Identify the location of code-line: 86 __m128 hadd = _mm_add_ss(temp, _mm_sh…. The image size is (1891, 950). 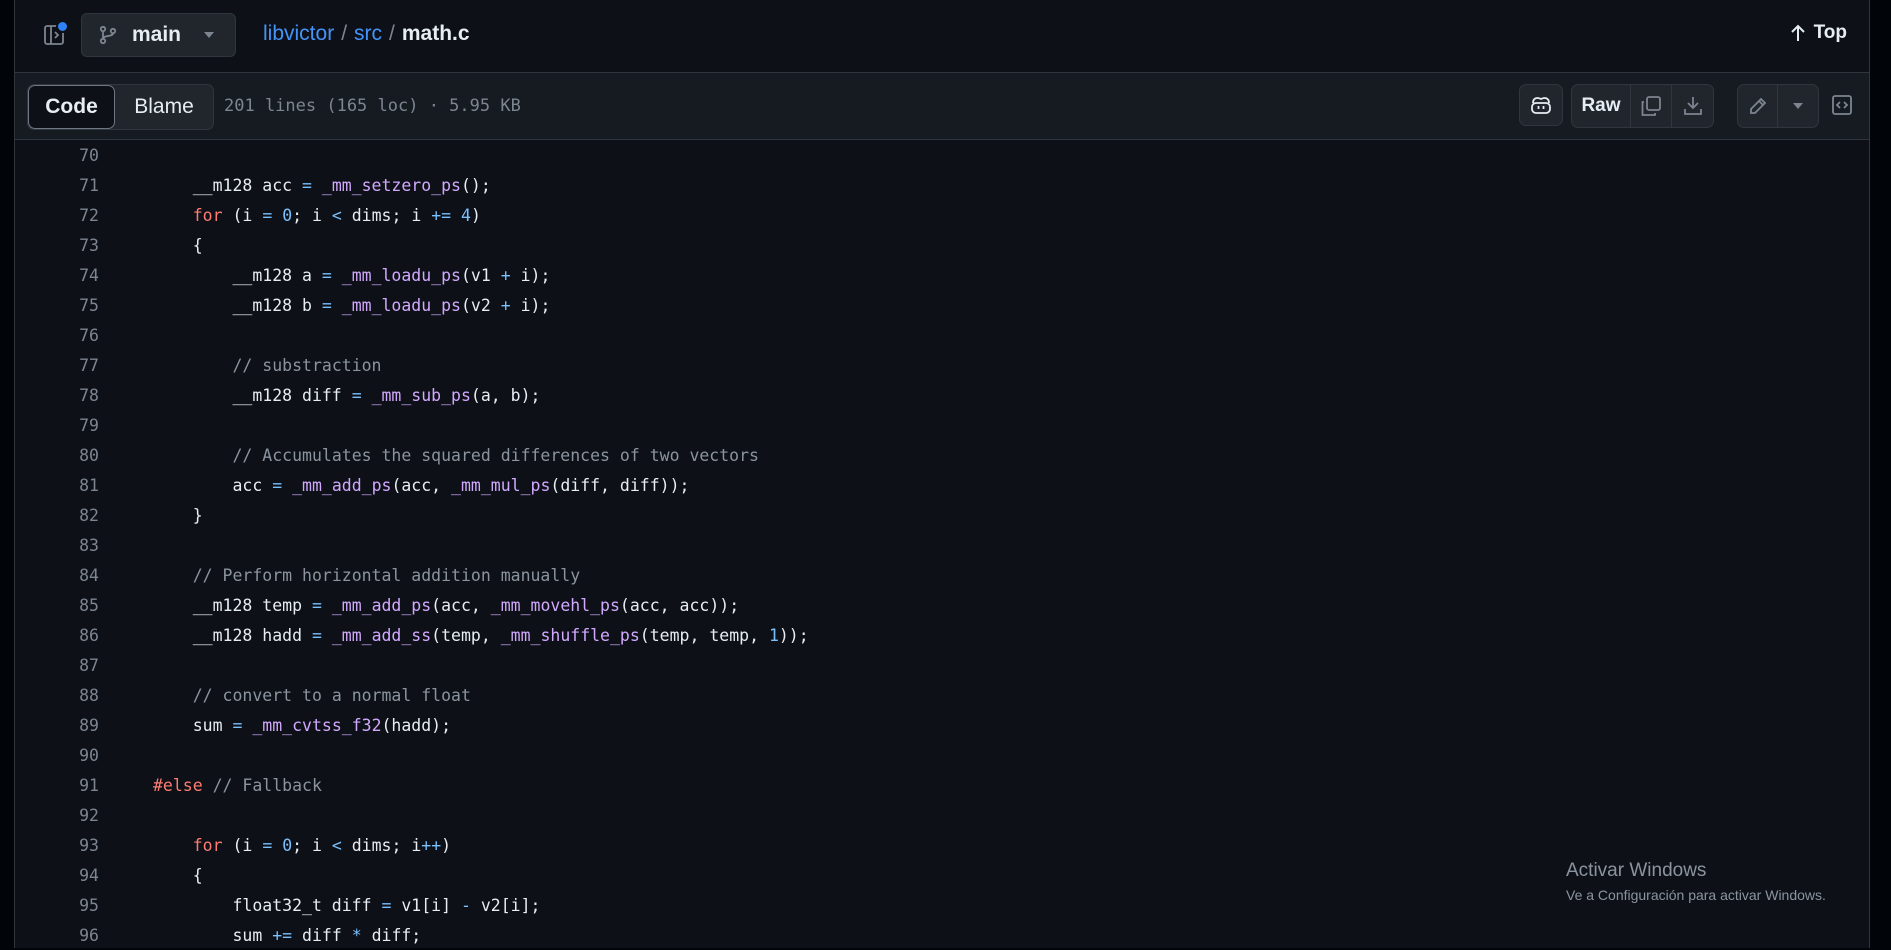
(942, 635).